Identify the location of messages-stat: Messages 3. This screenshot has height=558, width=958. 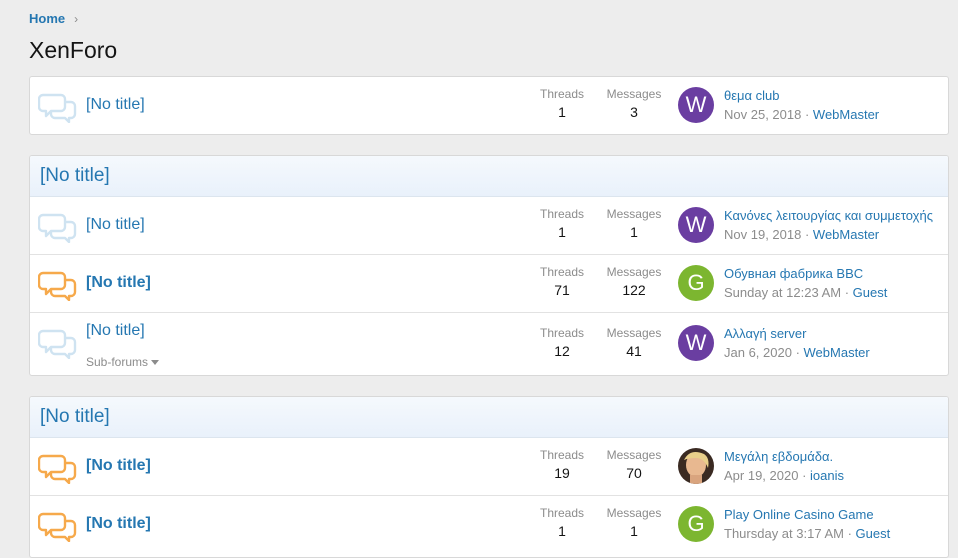
(634, 103).